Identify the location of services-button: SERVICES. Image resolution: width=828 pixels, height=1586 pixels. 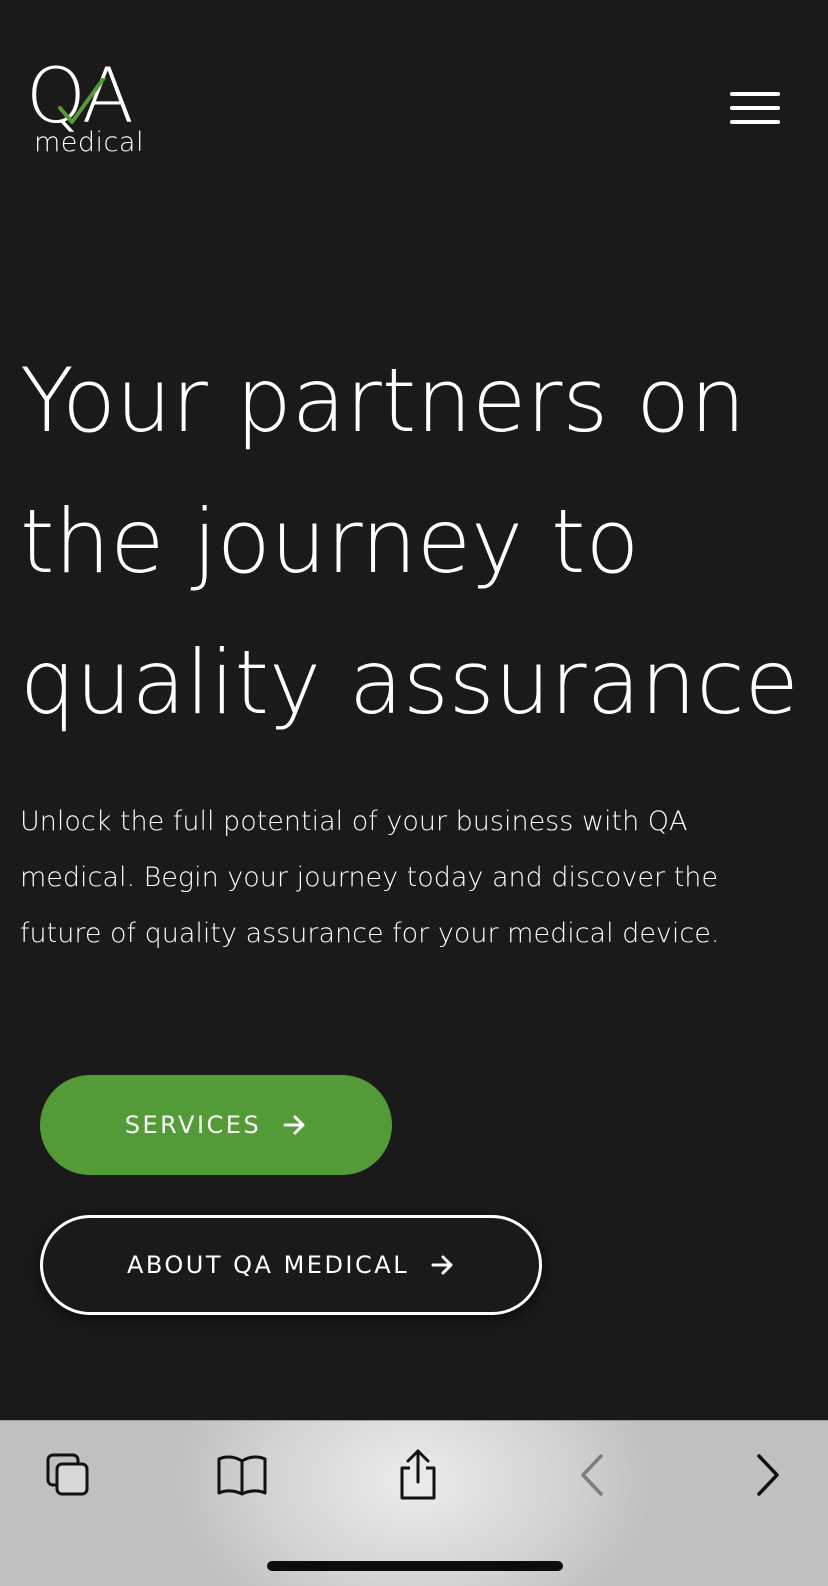
(216, 1125).